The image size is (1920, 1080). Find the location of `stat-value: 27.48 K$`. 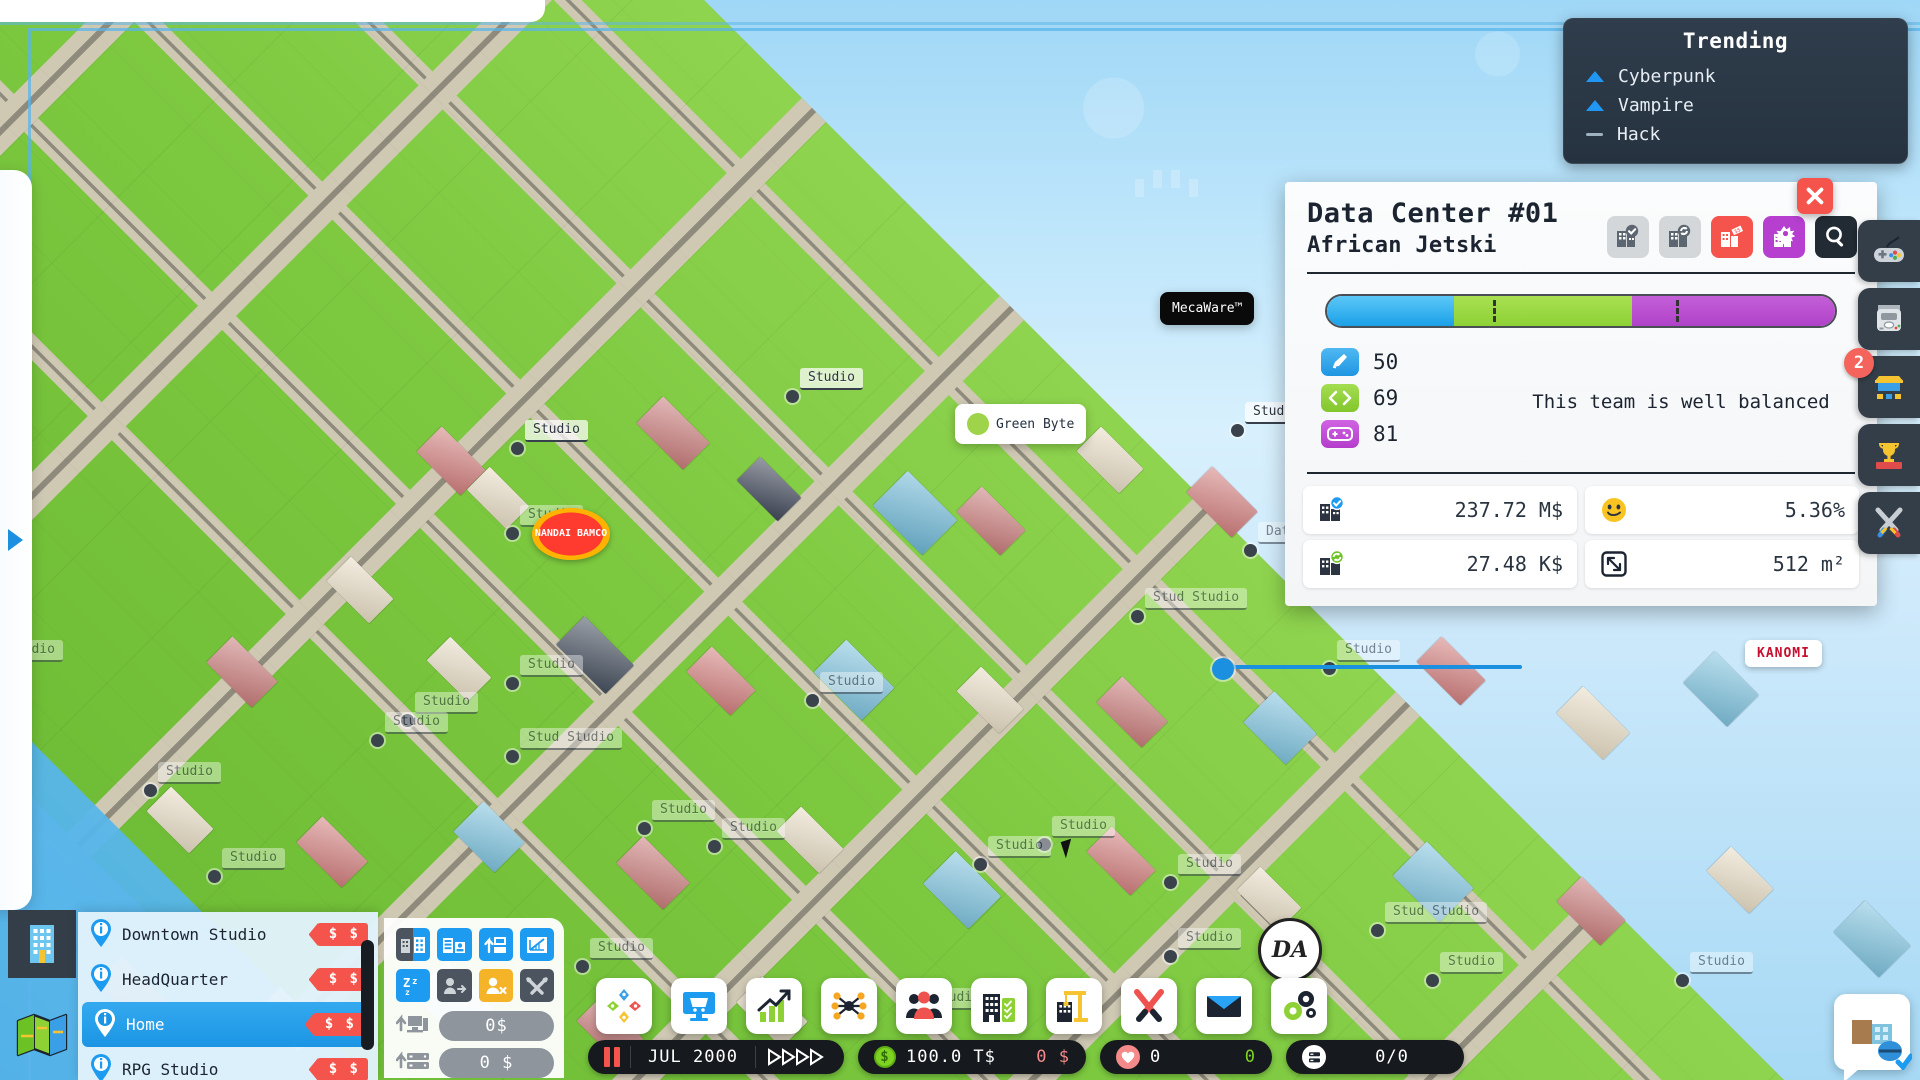

stat-value: 27.48 K$ is located at coordinates (1514, 564).